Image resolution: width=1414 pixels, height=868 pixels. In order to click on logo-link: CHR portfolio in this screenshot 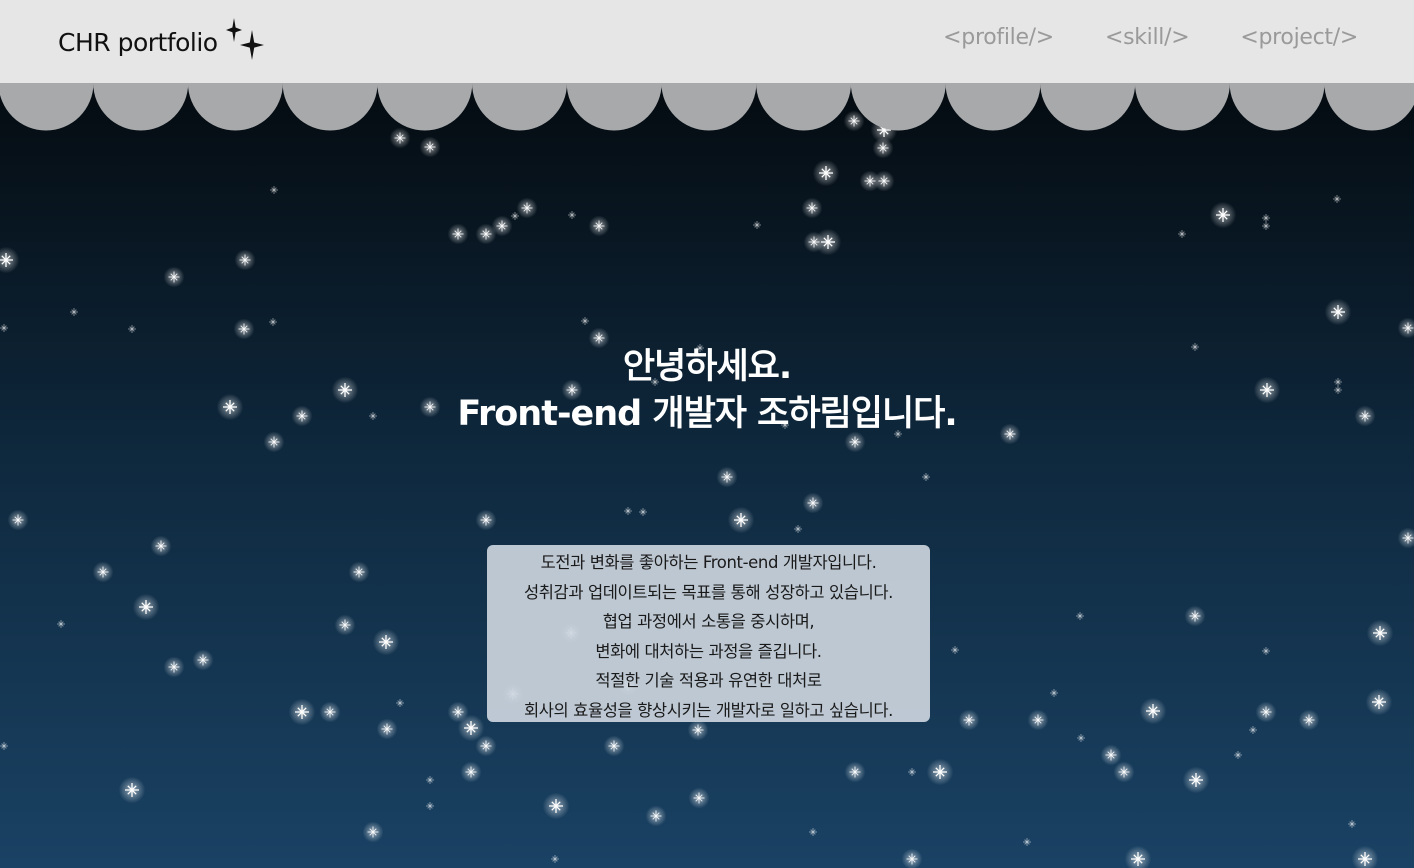, I will do `click(162, 40)`.